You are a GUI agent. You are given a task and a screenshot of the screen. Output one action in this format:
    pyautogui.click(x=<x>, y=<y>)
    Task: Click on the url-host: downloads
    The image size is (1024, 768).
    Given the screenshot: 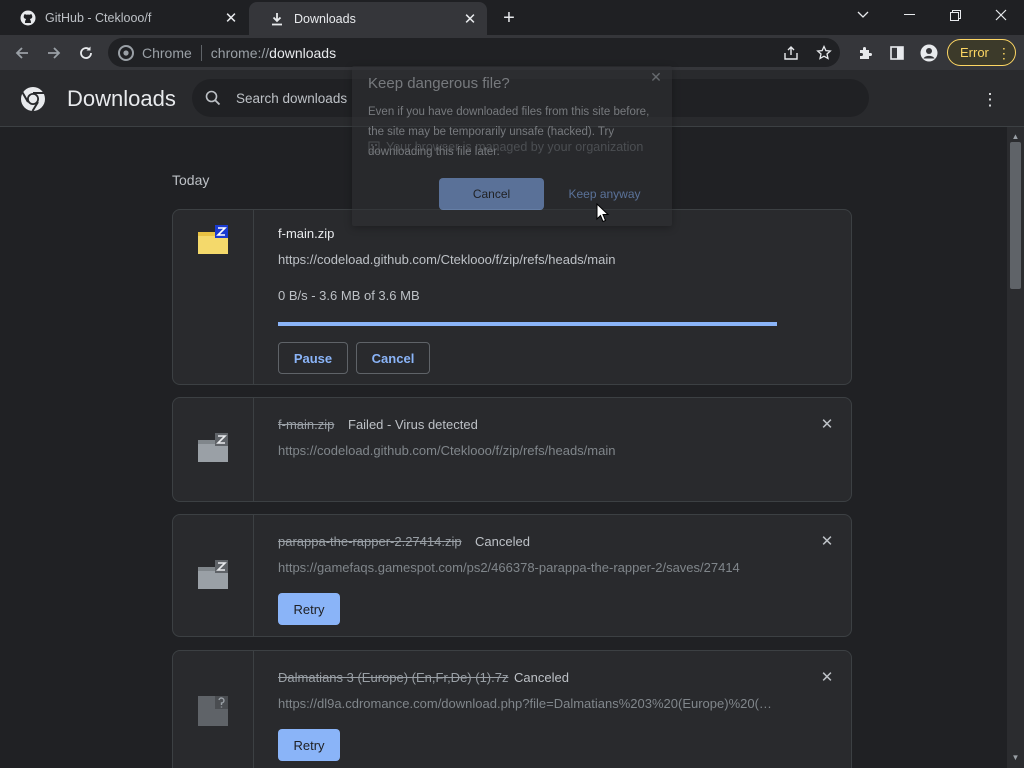 What is the action you would take?
    pyautogui.click(x=303, y=52)
    